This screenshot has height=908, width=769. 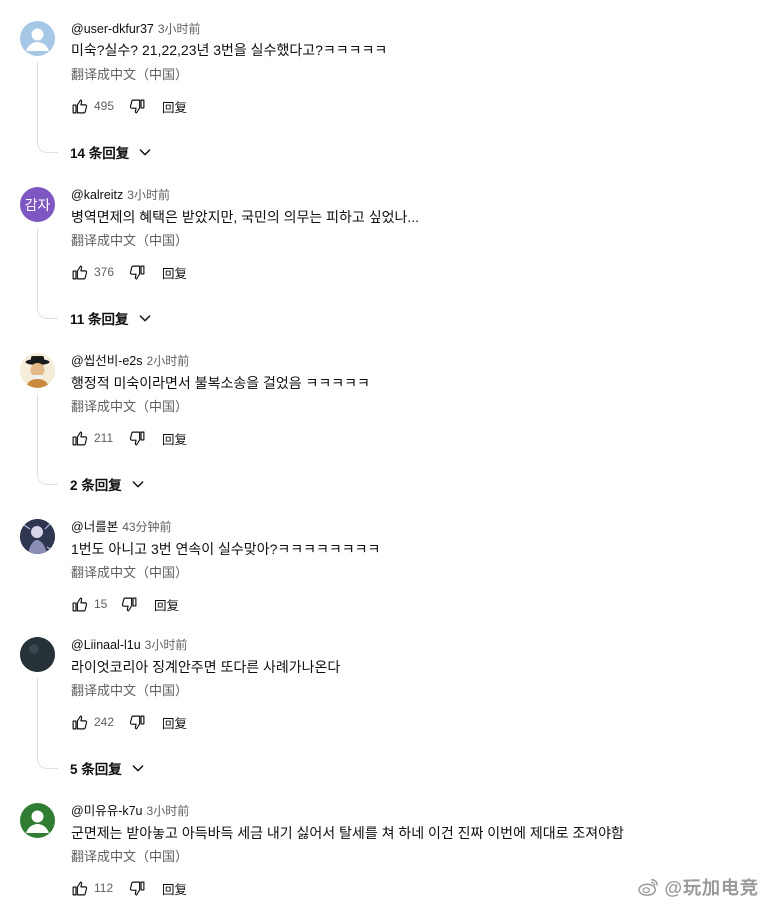 I want to click on comment-actions: 112 回复, so click(x=128, y=888).